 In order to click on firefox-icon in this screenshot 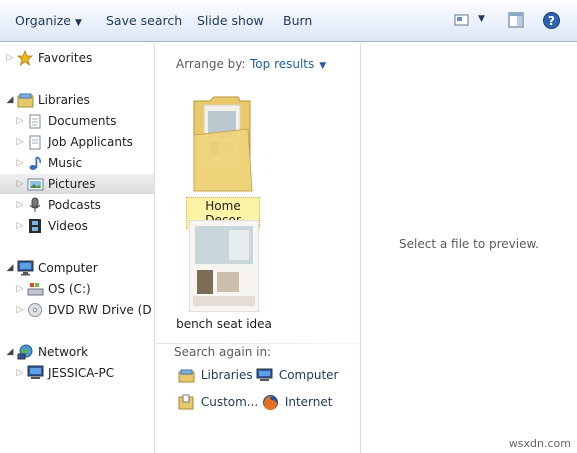, I will do `click(270, 402)`.